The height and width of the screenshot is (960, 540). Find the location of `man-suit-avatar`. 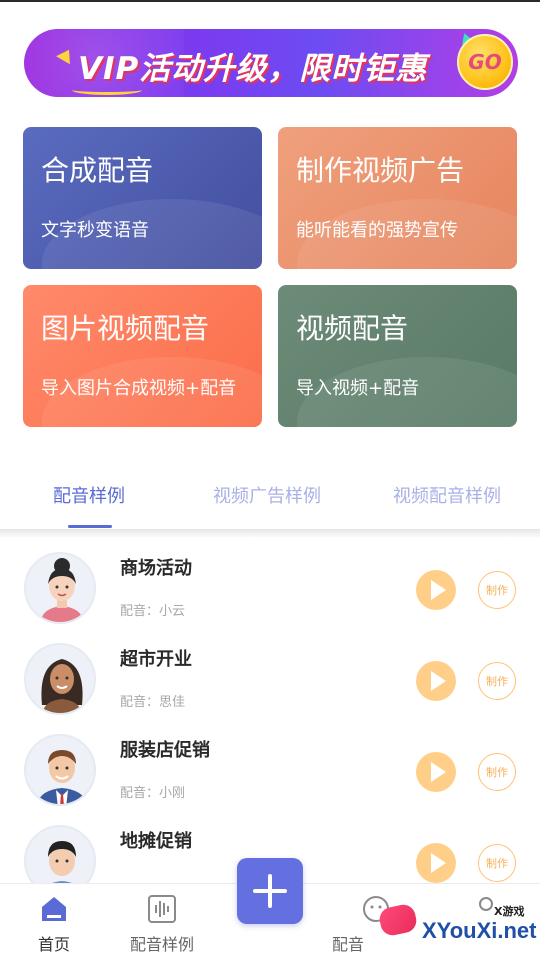

man-suit-avatar is located at coordinates (60, 770).